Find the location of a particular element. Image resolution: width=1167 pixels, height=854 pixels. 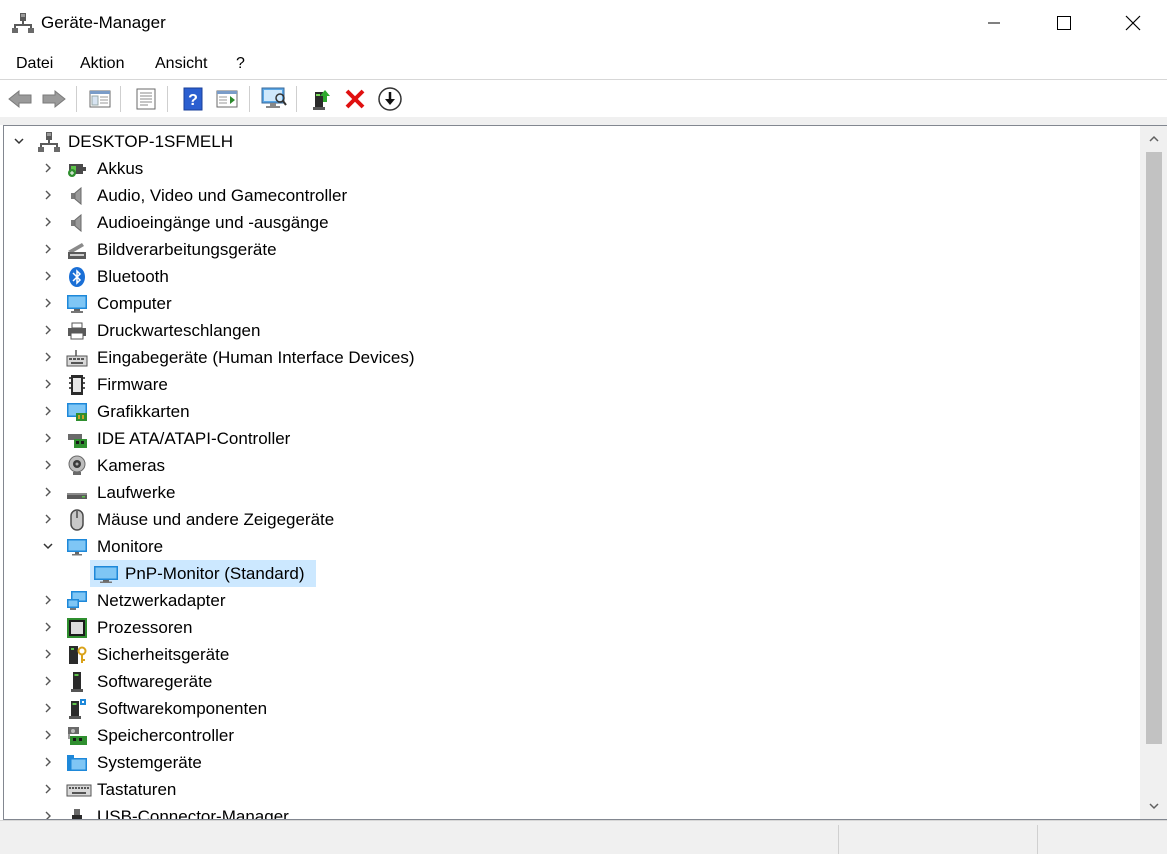

tree-item-akkus: Akkus is located at coordinates (572, 168).